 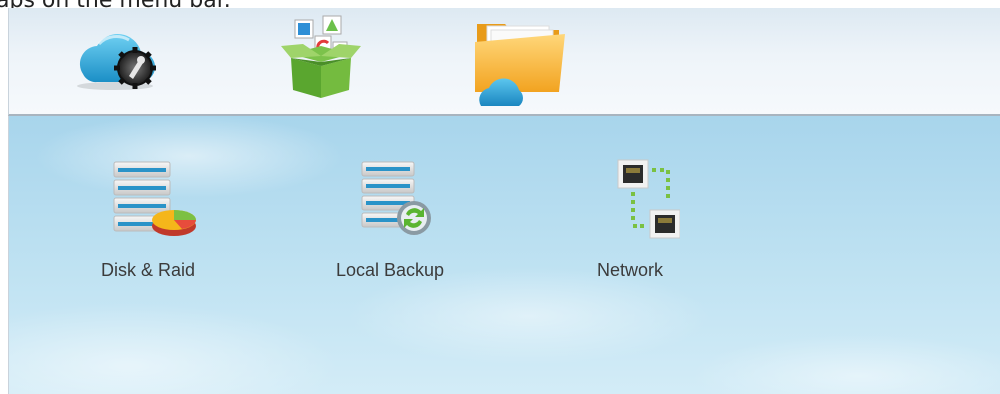 I want to click on cloud-folder-icon, so click(x=520, y=65).